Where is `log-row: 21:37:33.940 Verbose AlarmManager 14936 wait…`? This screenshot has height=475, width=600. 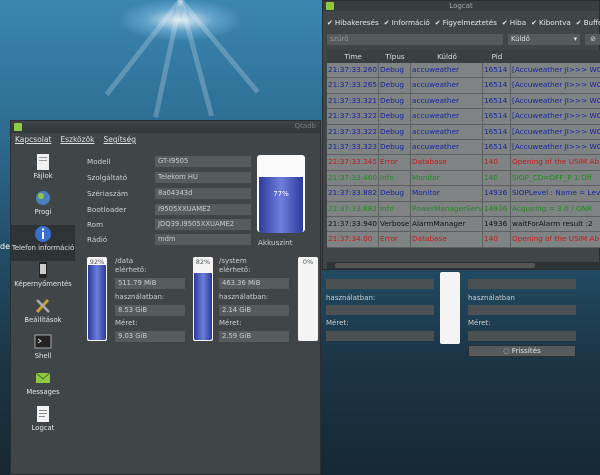 log-row: 21:37:33.940 Verbose AlarmManager 14936 wait… is located at coordinates (463, 224).